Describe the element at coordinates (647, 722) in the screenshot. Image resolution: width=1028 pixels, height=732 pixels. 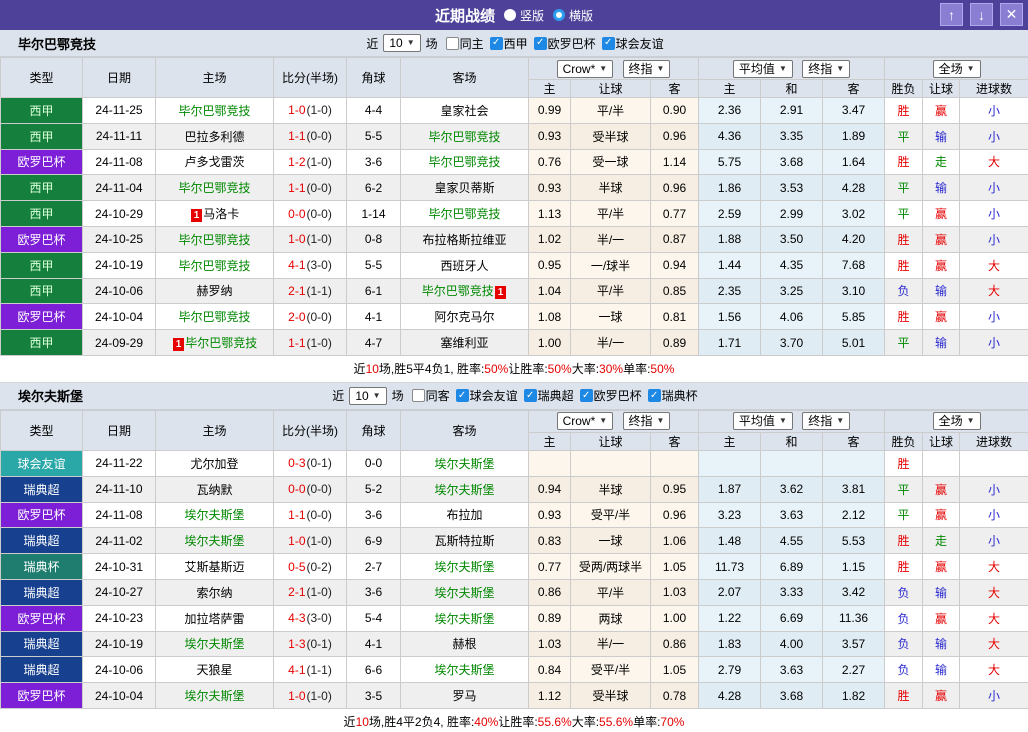
I see `summary-part: 单率:` at that location.